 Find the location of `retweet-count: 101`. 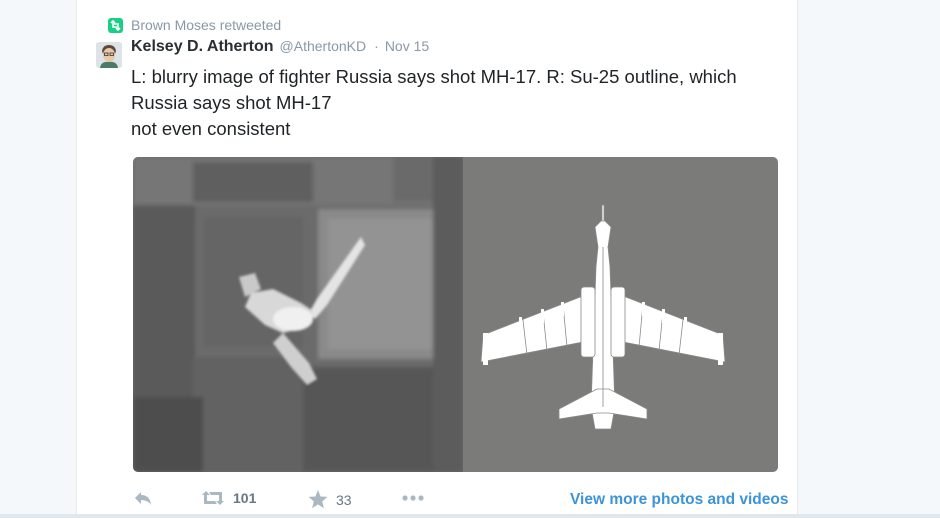

retweet-count: 101 is located at coordinates (245, 498).